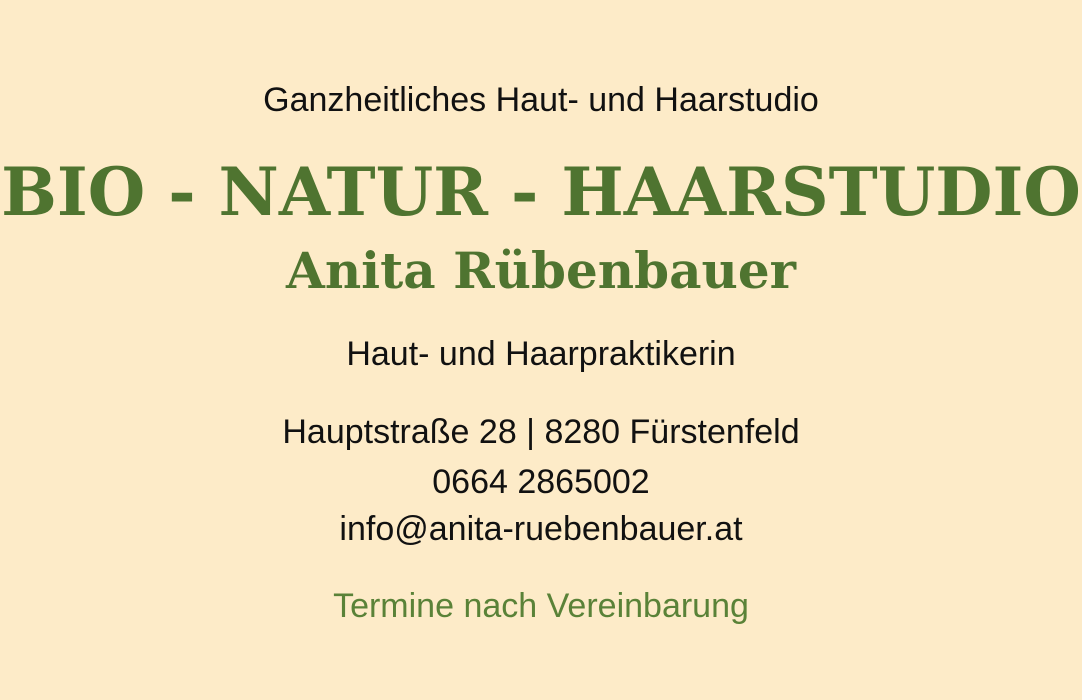 The image size is (1082, 700). I want to click on tagline: Ganzheitliches Haut- und Haarstudio, so click(541, 100).